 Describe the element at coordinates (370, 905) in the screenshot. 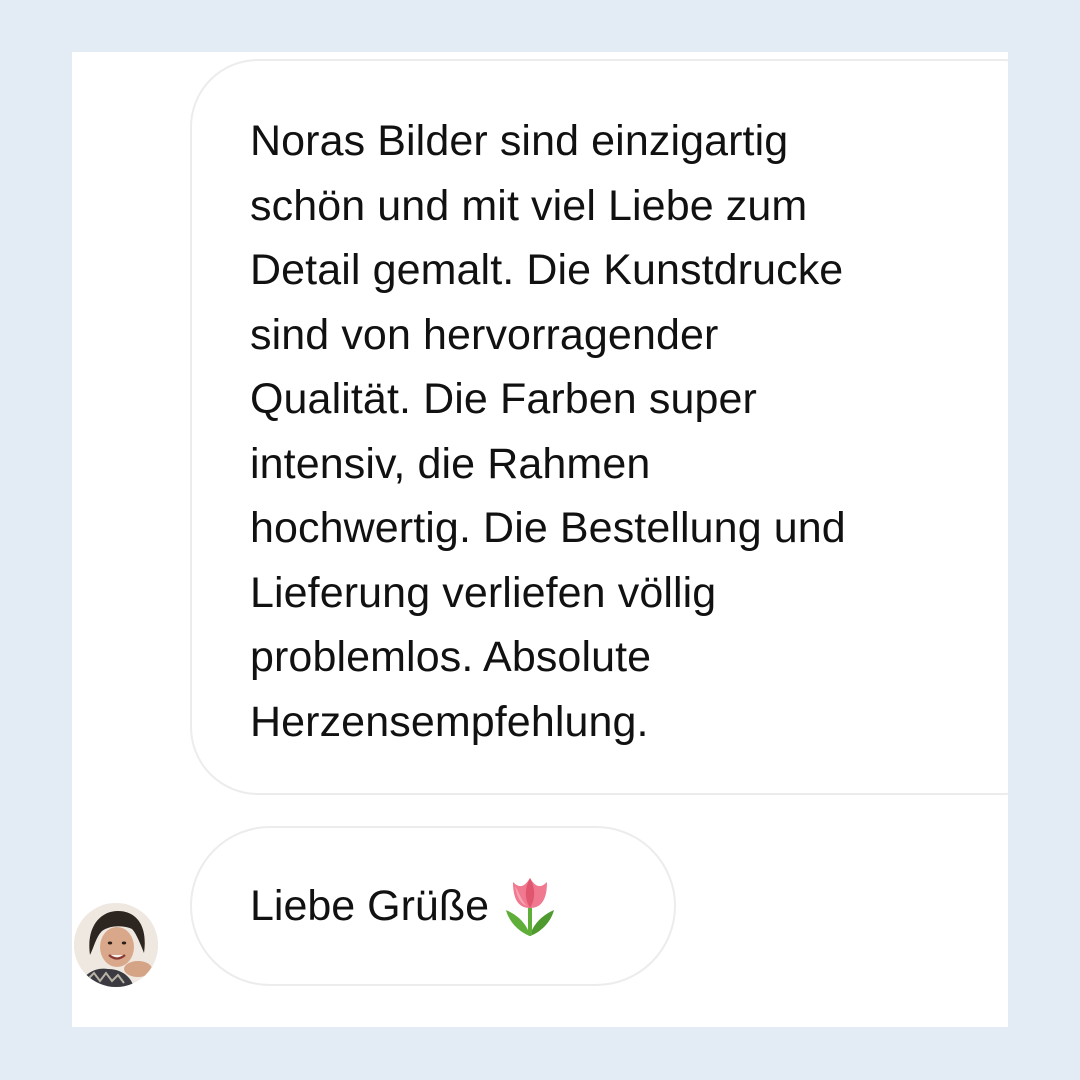

I see `message-text-greeting: Liebe Grüße` at that location.